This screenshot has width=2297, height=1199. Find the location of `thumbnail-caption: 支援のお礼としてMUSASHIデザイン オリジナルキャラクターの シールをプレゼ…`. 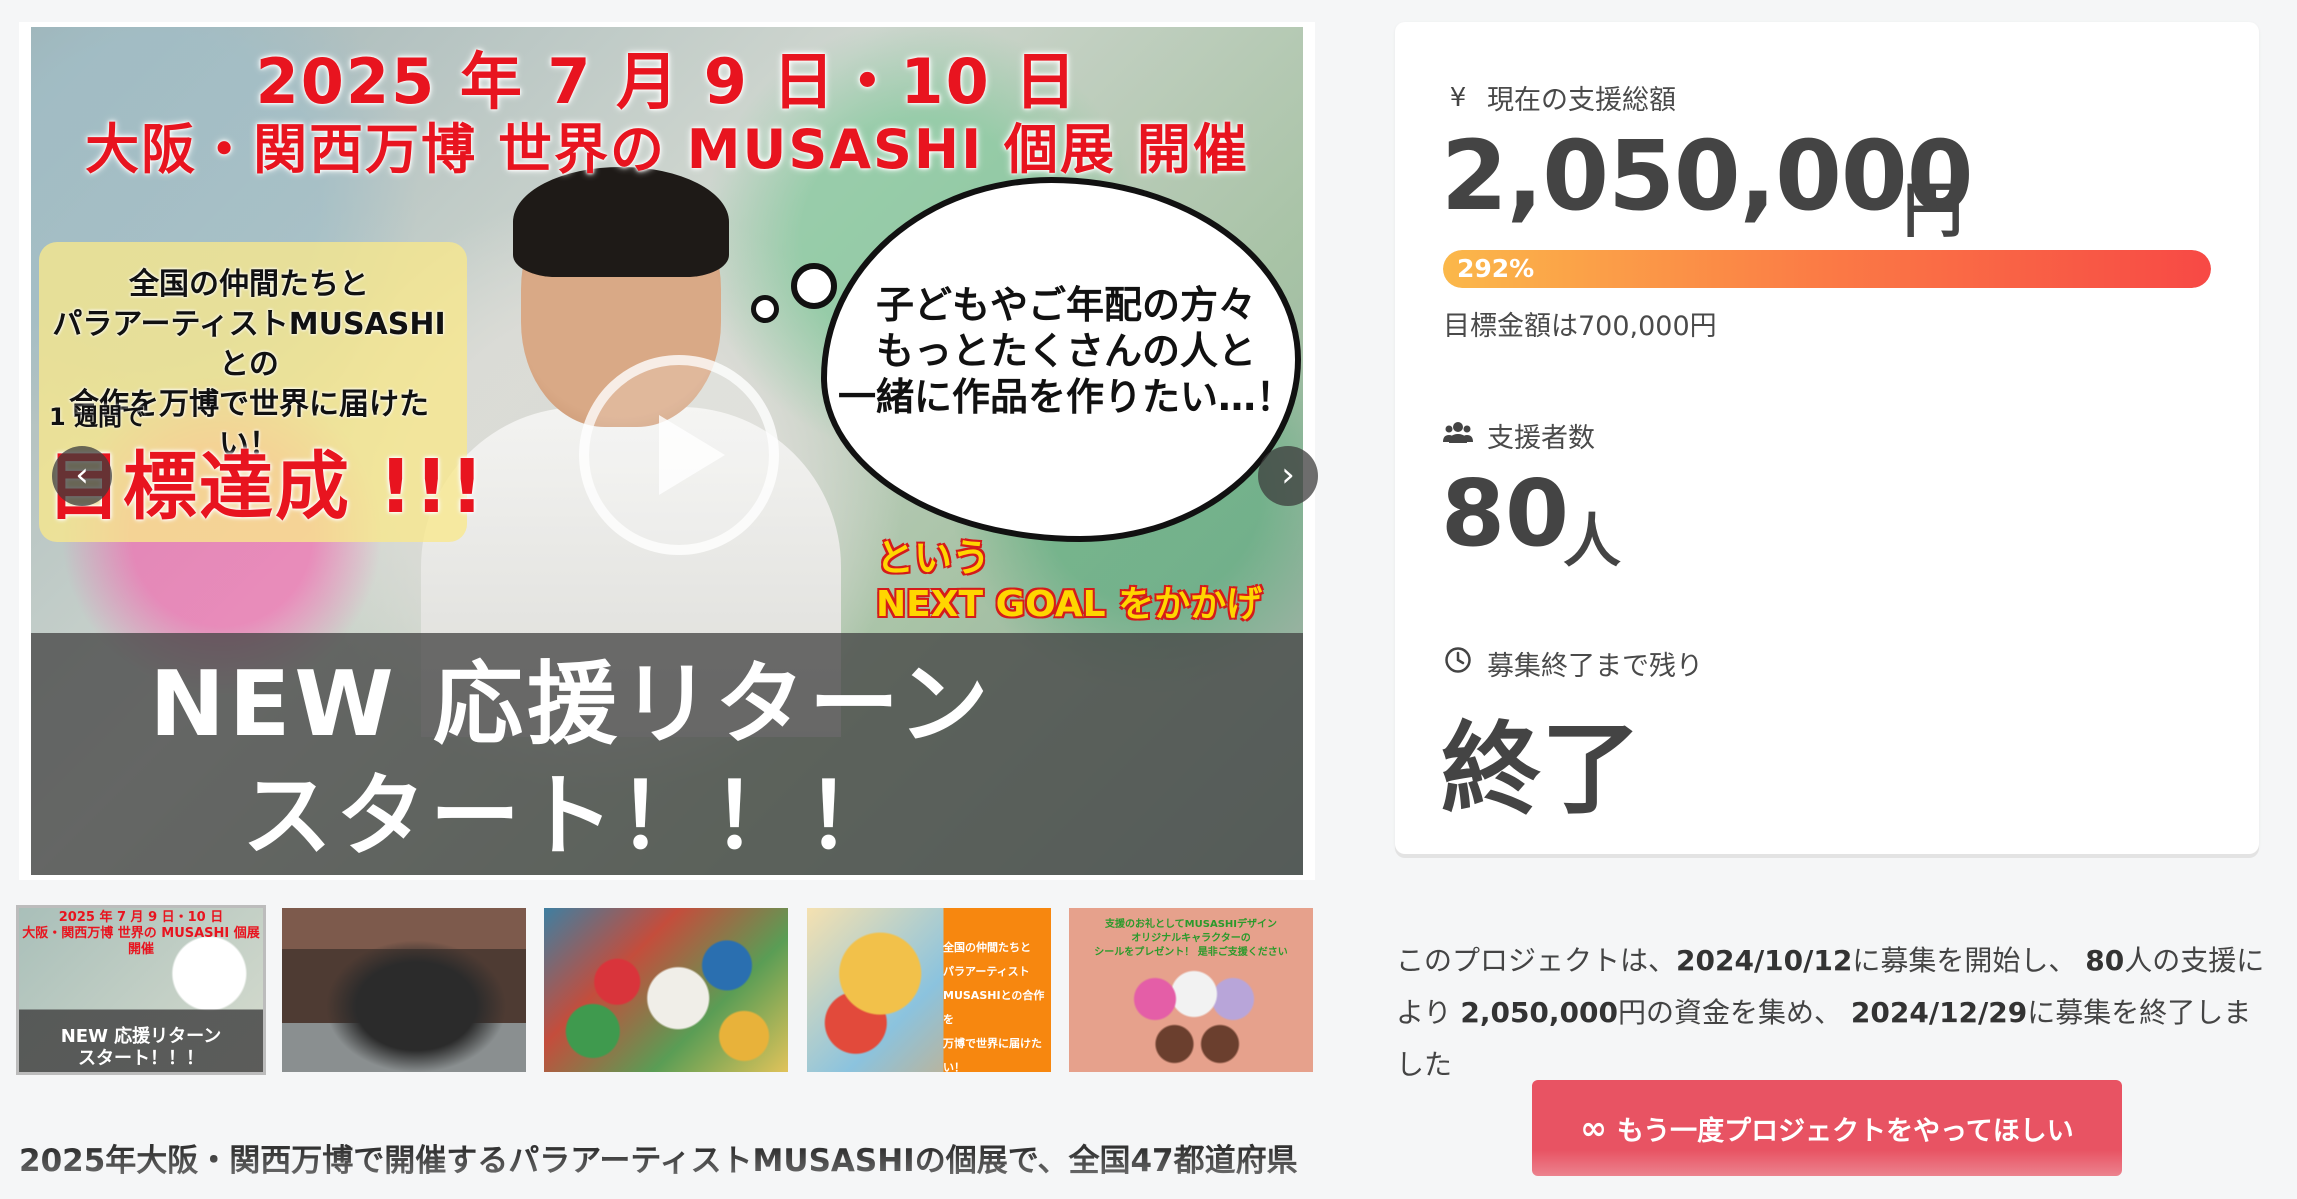

thumbnail-caption: 支援のお礼としてMUSASHIデザイン オリジナルキャラクターの シールをプレゼ… is located at coordinates (1191, 938).